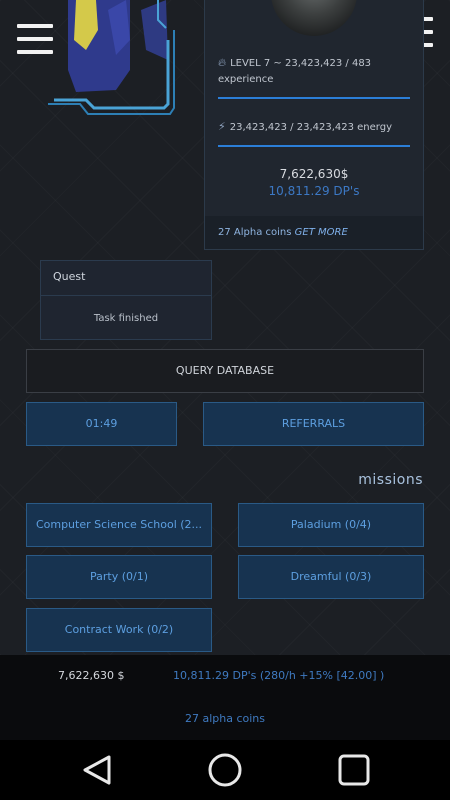  Describe the element at coordinates (126, 318) in the screenshot. I see `quest-status: Task finished` at that location.